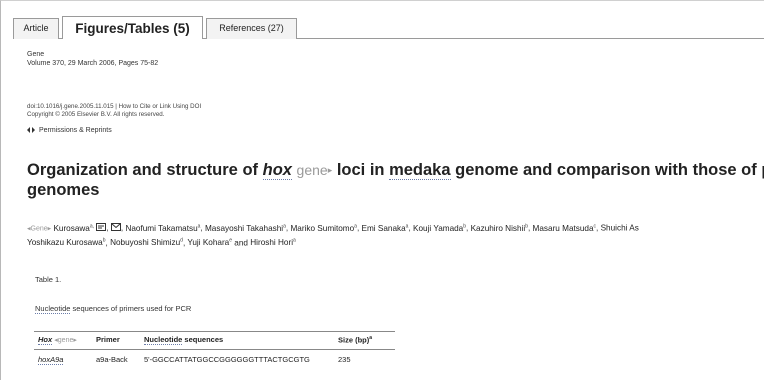 This screenshot has height=380, width=764. I want to click on author-name: Shuichi As, so click(619, 228).